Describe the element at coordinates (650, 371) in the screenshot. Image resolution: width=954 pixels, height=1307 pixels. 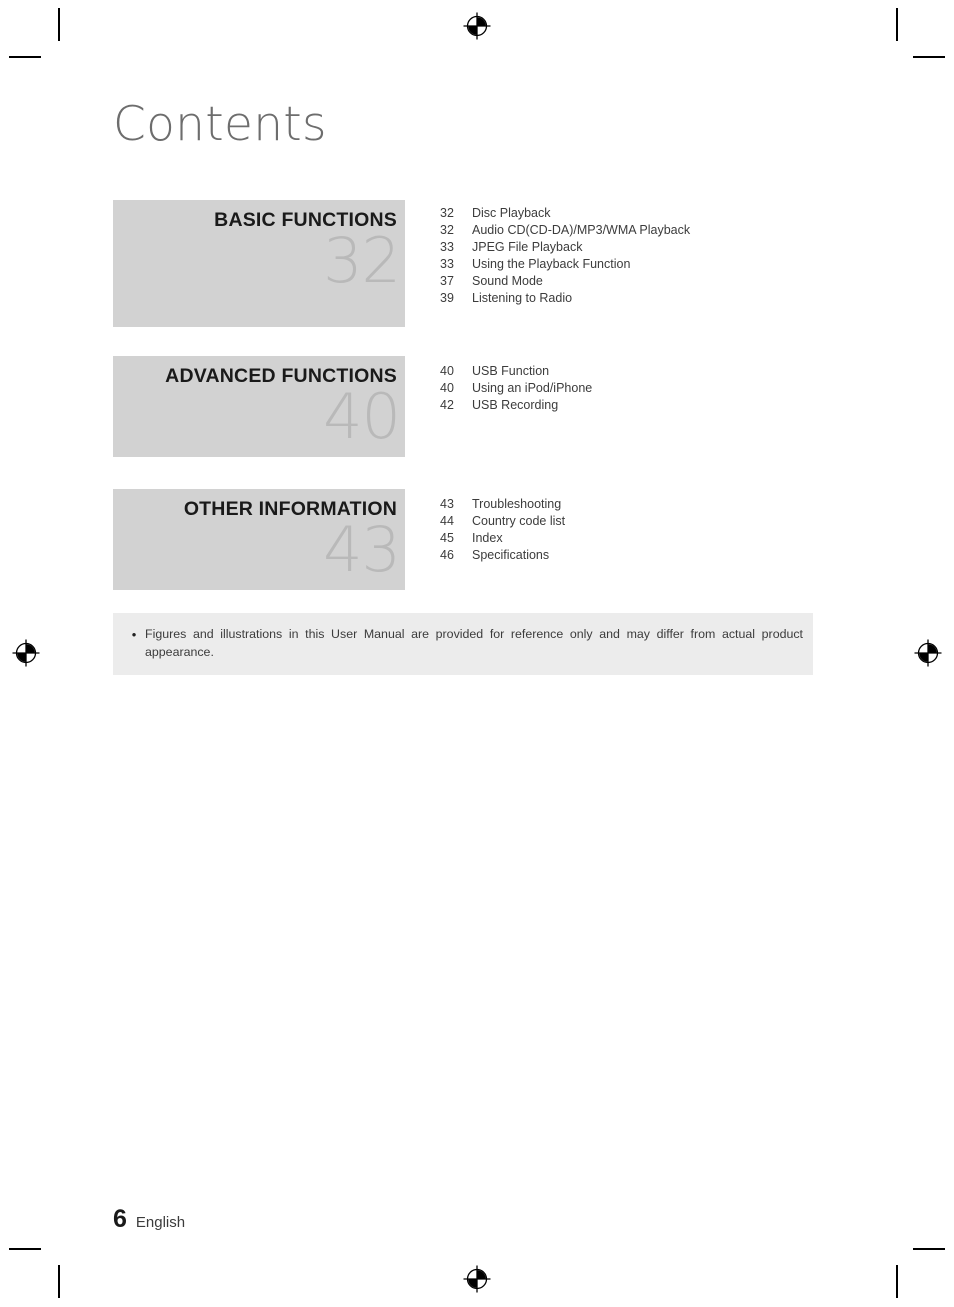
I see `toc-entry: 40 USB Function` at that location.